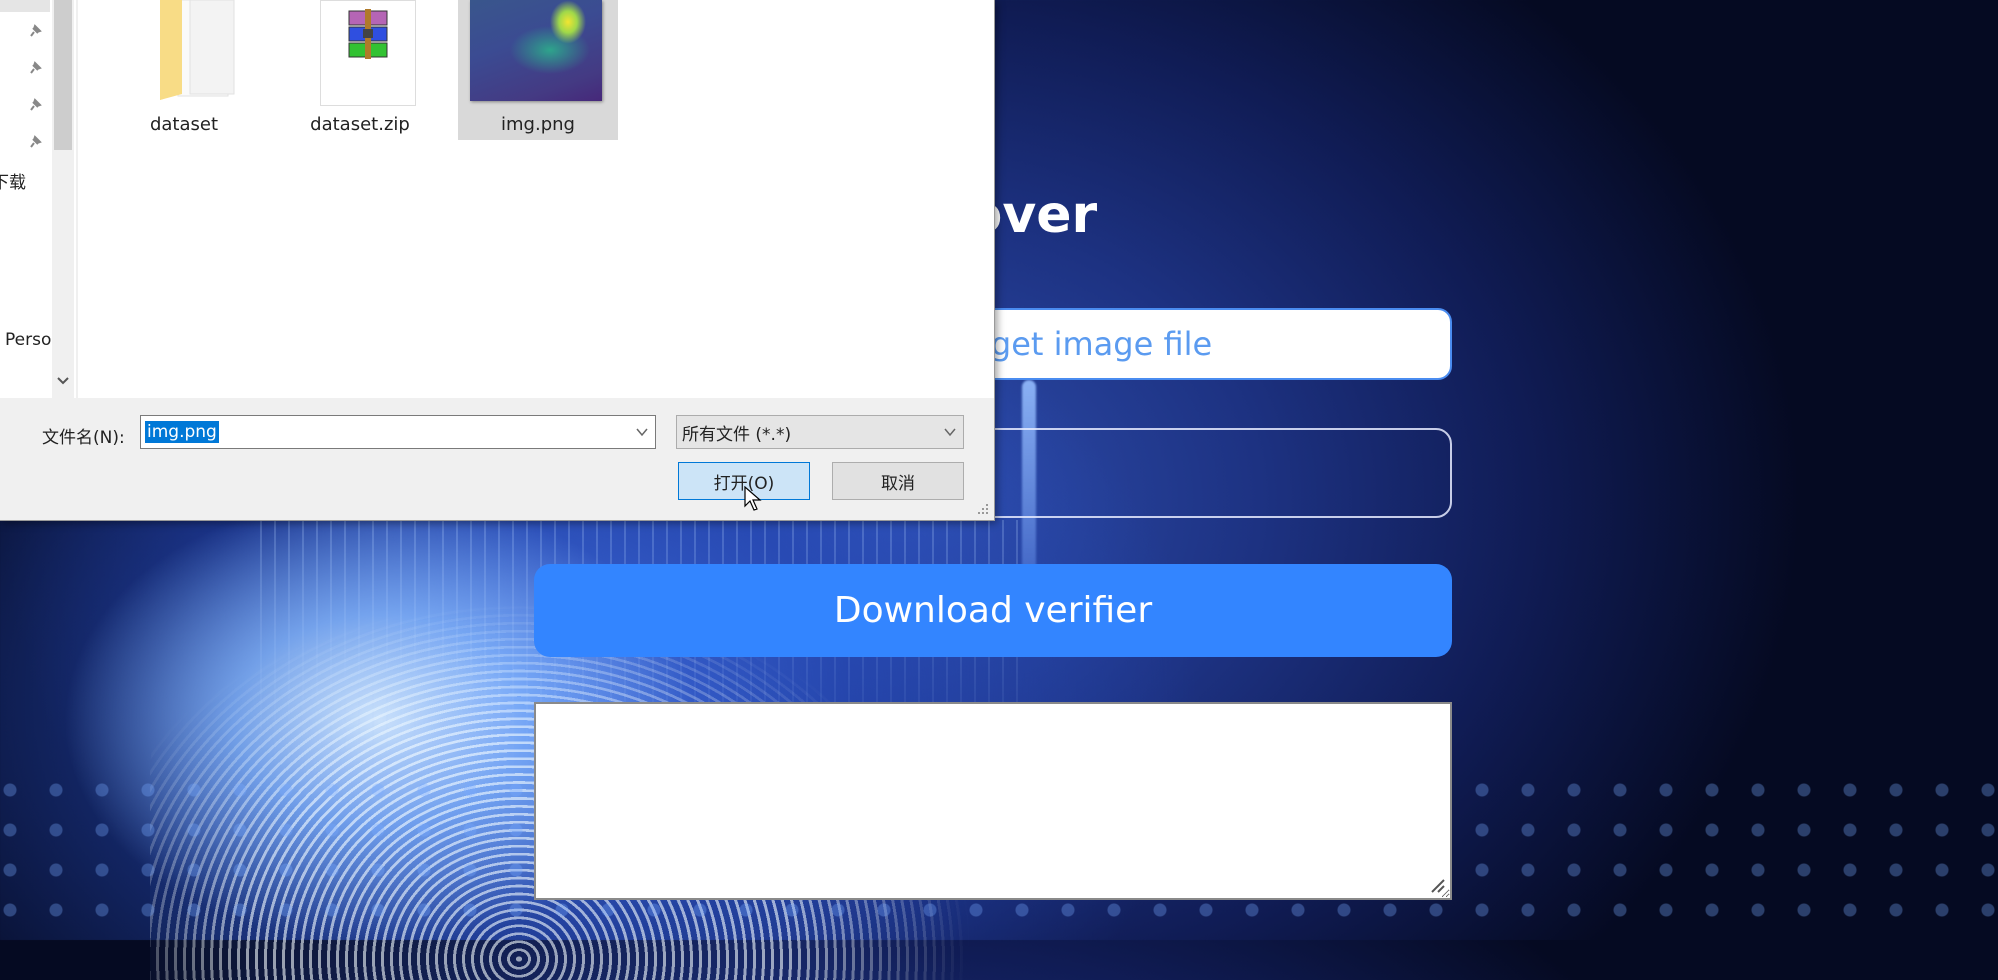 The height and width of the screenshot is (980, 1998). What do you see at coordinates (182, 432) in the screenshot?
I see `filename-value: img.png` at bounding box center [182, 432].